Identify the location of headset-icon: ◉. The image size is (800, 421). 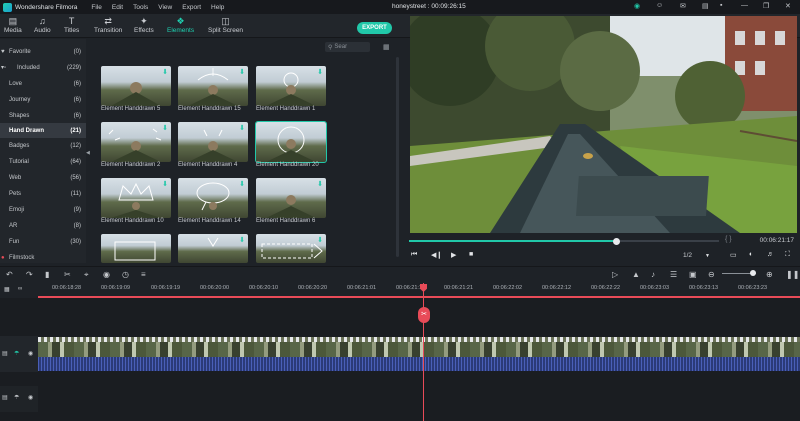
(637, 6).